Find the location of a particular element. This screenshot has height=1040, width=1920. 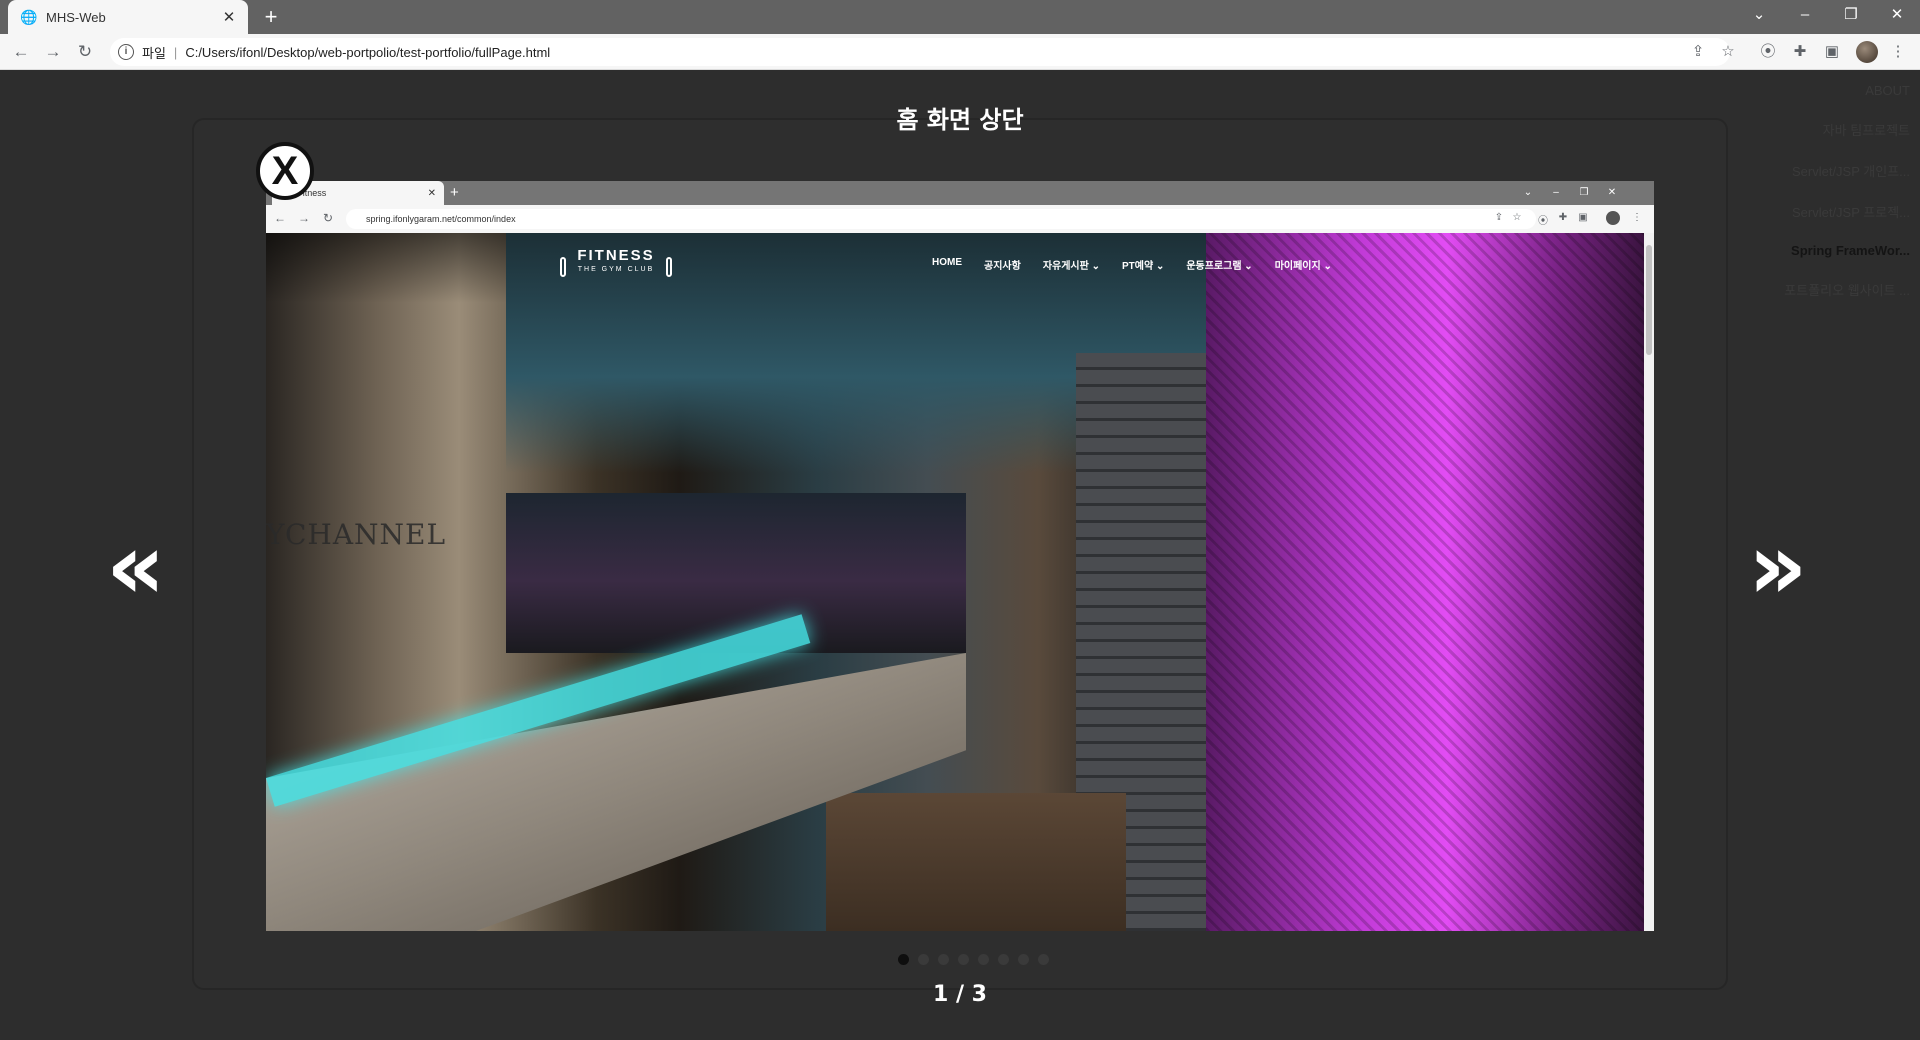

restore-icon: ❐ is located at coordinates (1584, 192).